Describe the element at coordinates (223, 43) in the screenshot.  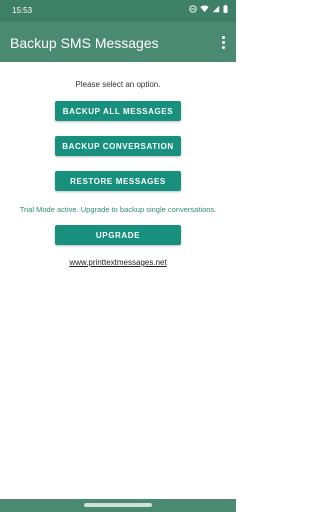
I see `overflow-menu-icon` at that location.